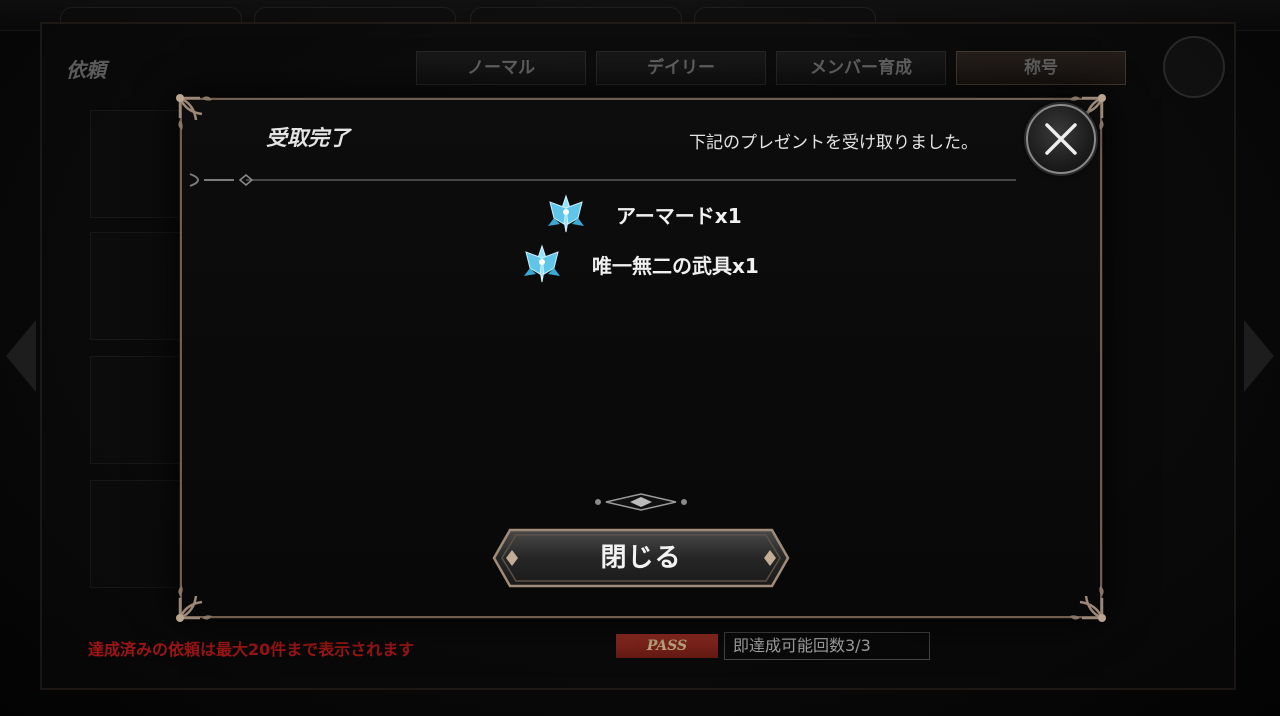  I want to click on reward-label: アーマードx1, so click(679, 215).